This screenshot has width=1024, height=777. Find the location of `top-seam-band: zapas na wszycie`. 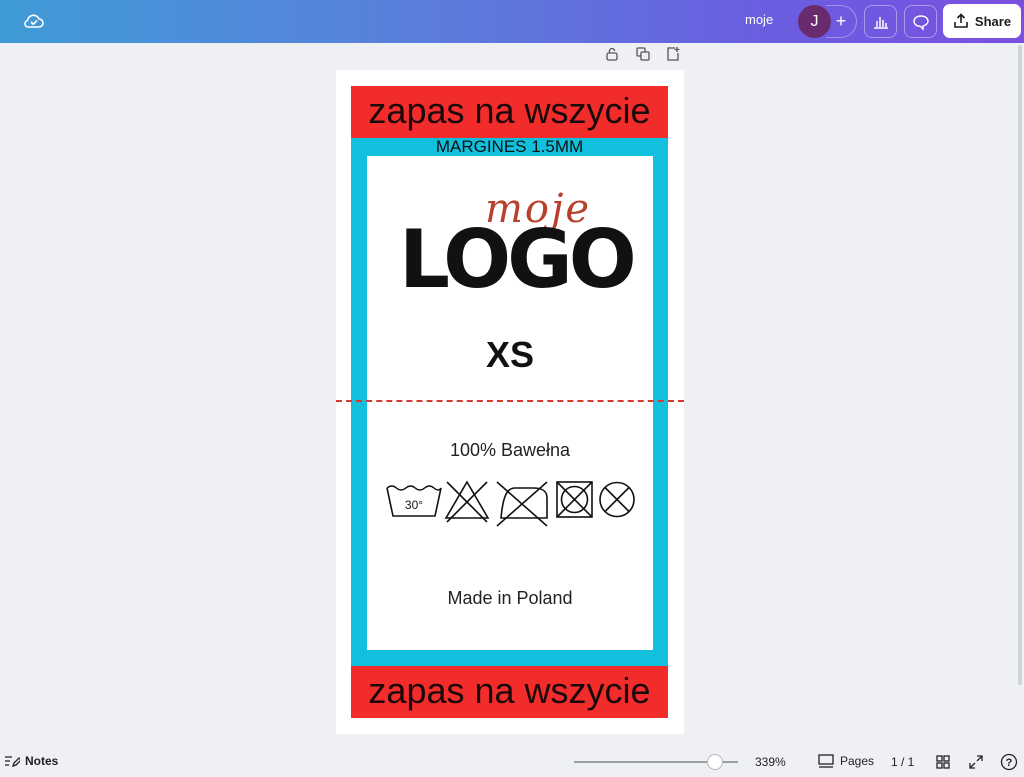

top-seam-band: zapas na wszycie is located at coordinates (509, 112).